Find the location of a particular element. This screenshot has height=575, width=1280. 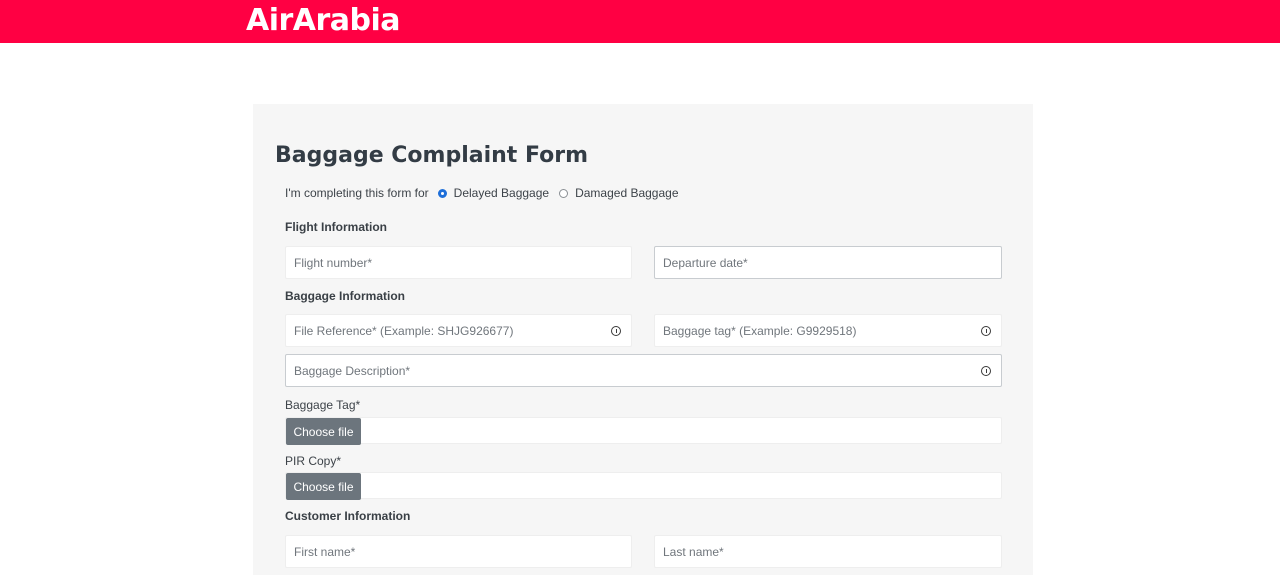

file-reference-field is located at coordinates (458, 330).